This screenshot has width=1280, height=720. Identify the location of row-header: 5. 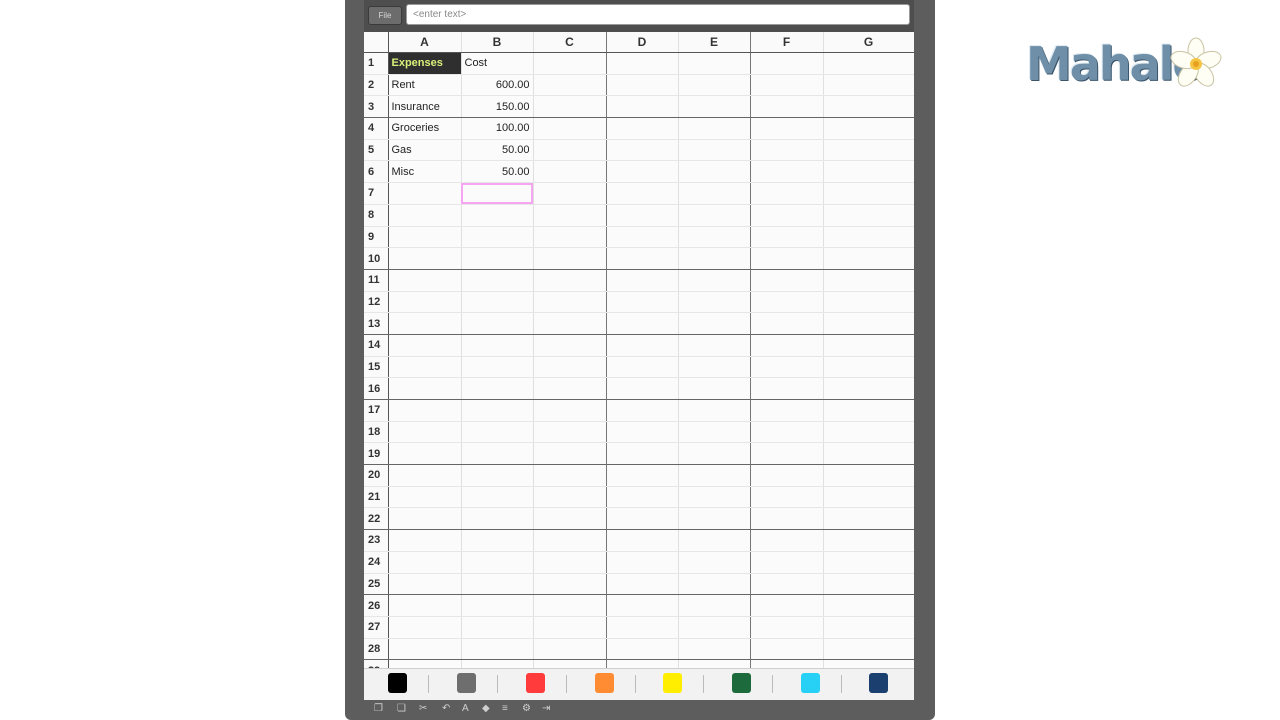
(376, 150).